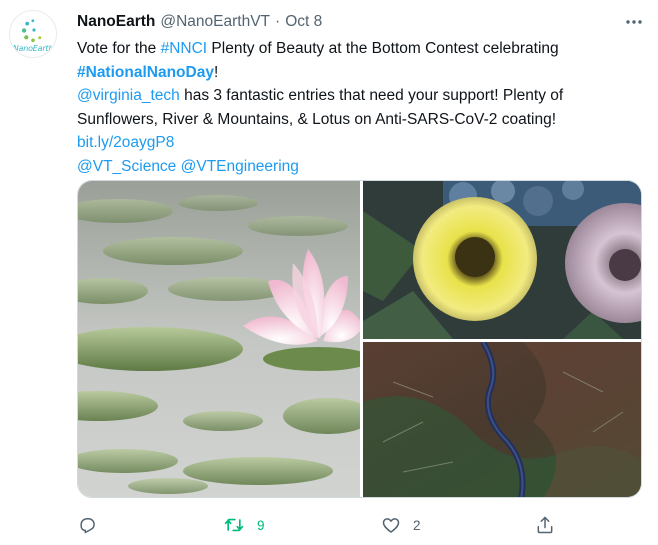 The image size is (658, 545). Describe the element at coordinates (215, 22) in the screenshot. I see `author-handle: @NanoEarthVT` at that location.